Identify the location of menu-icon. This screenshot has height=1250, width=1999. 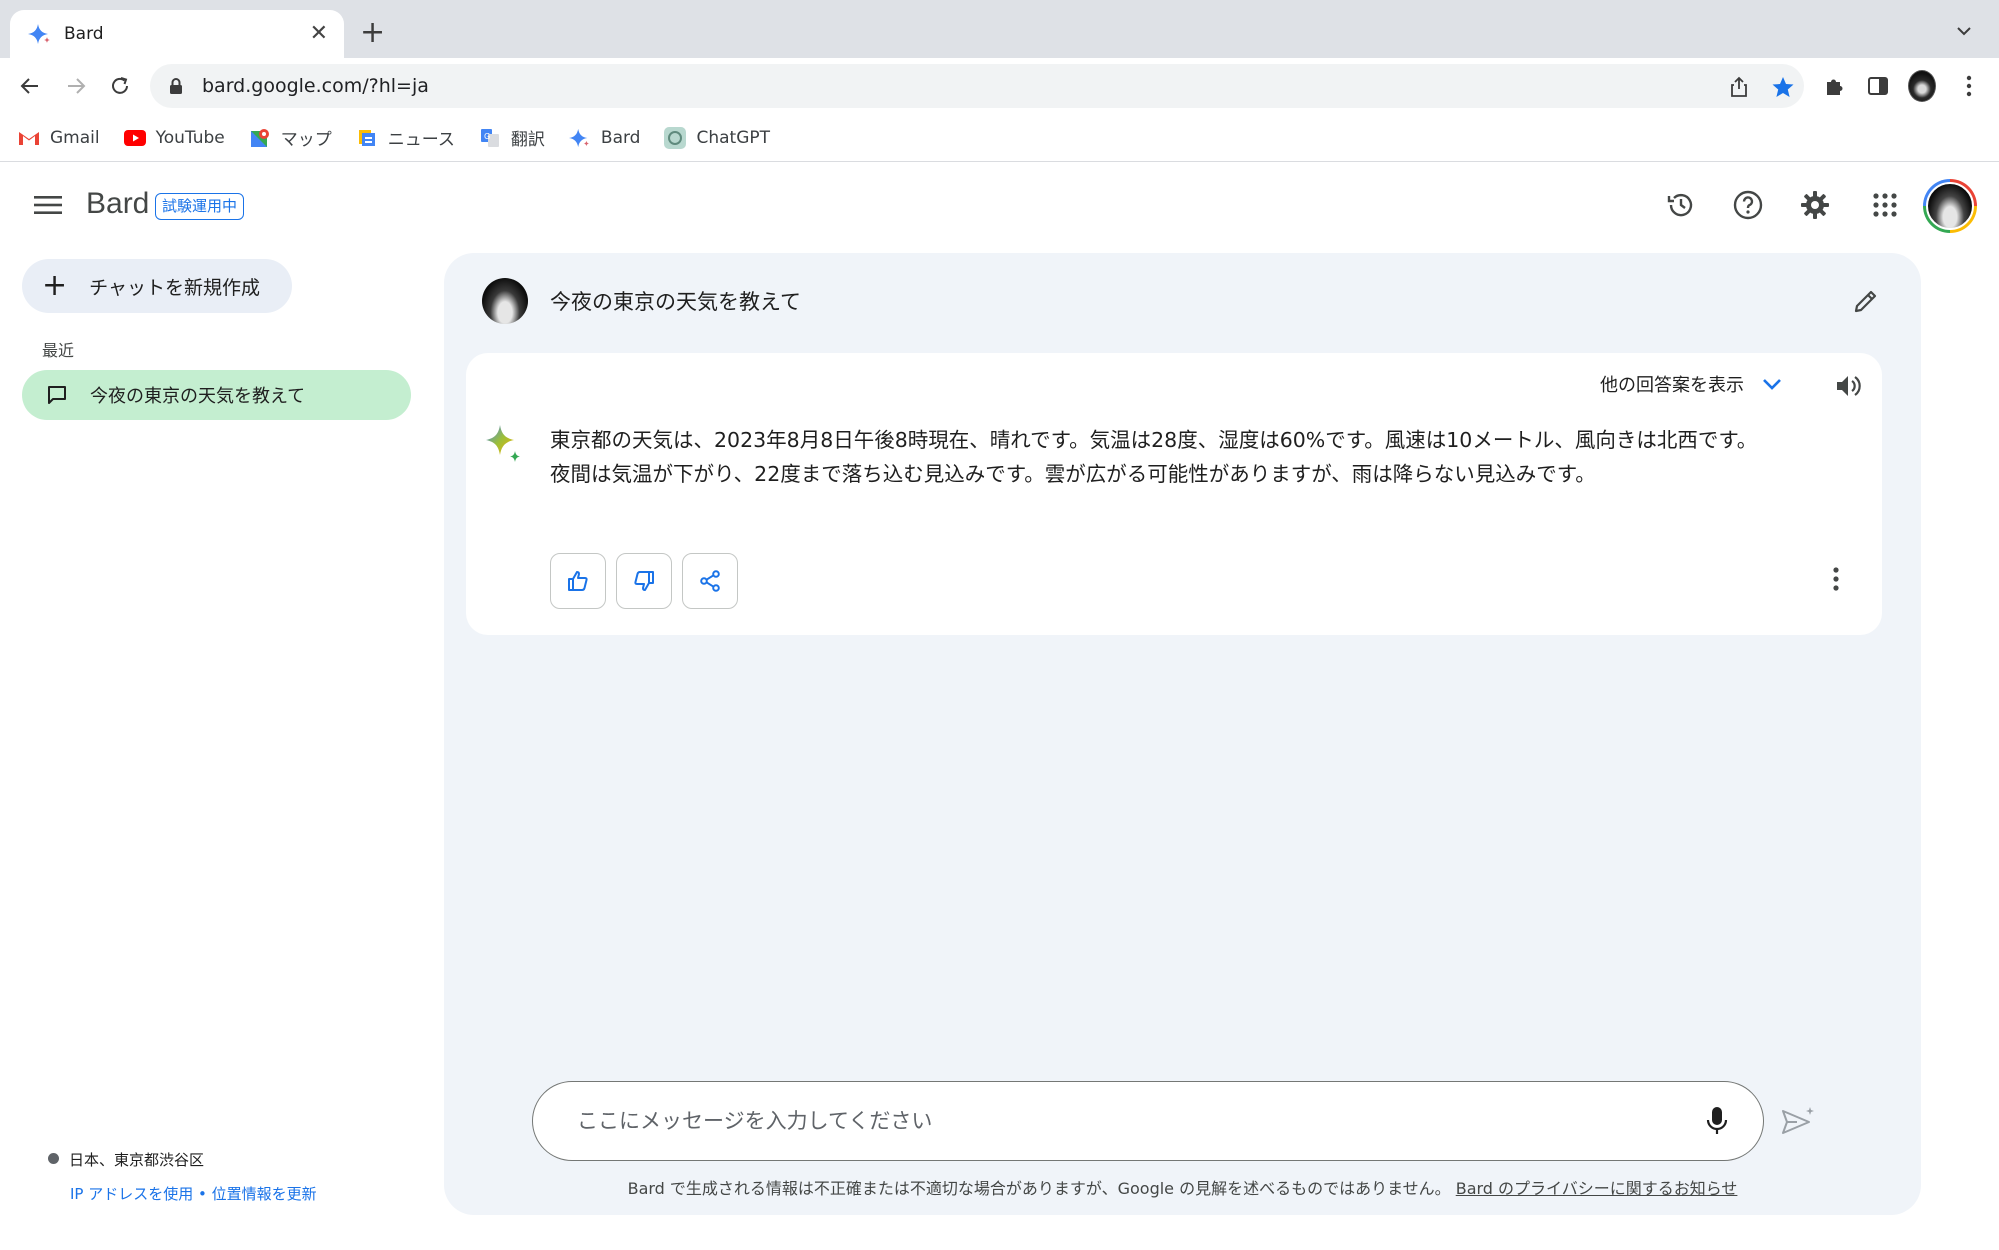
(48, 205).